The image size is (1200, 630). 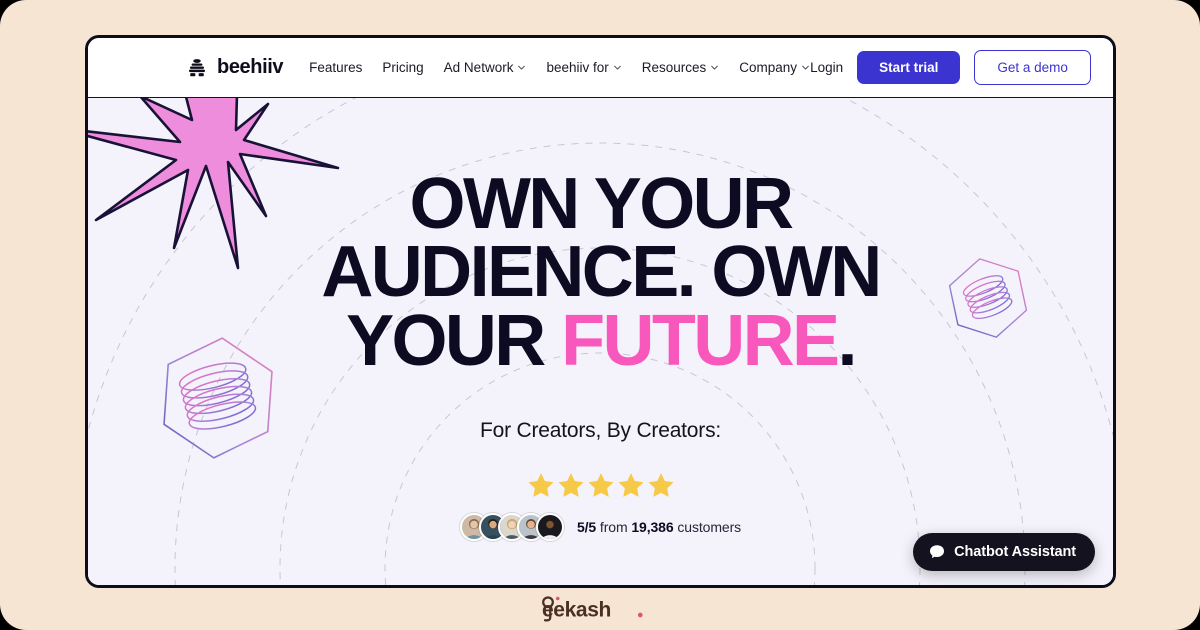 I want to click on watermark: eekash, so click(x=600, y=609).